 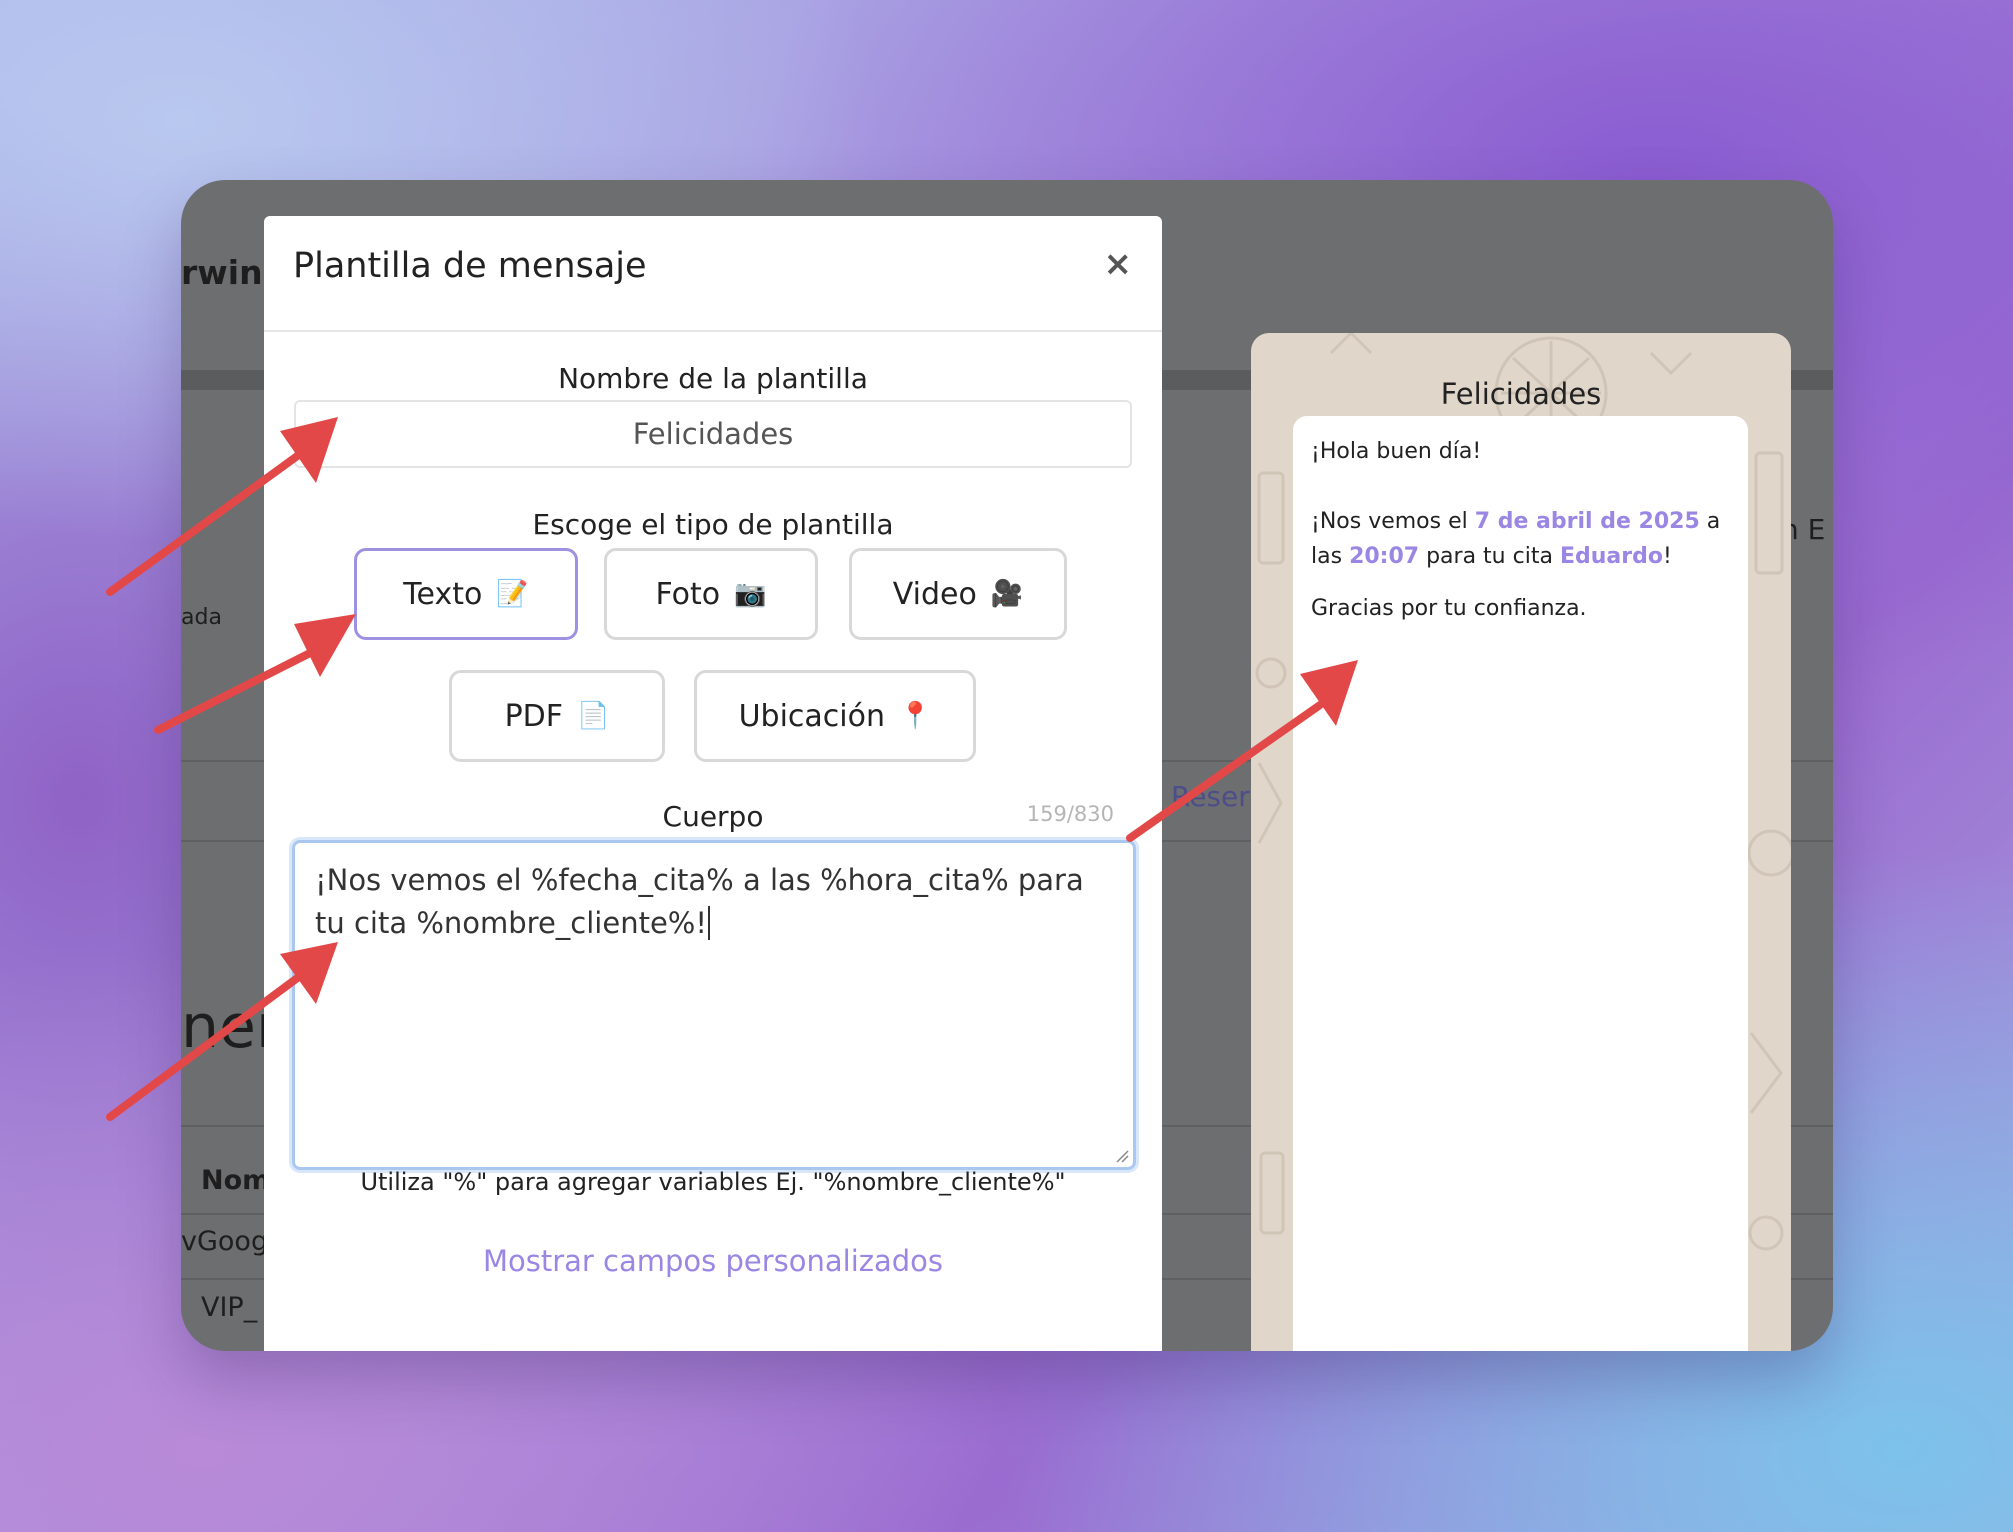 I want to click on modal-title: Plantilla de mensaje, so click(x=470, y=266).